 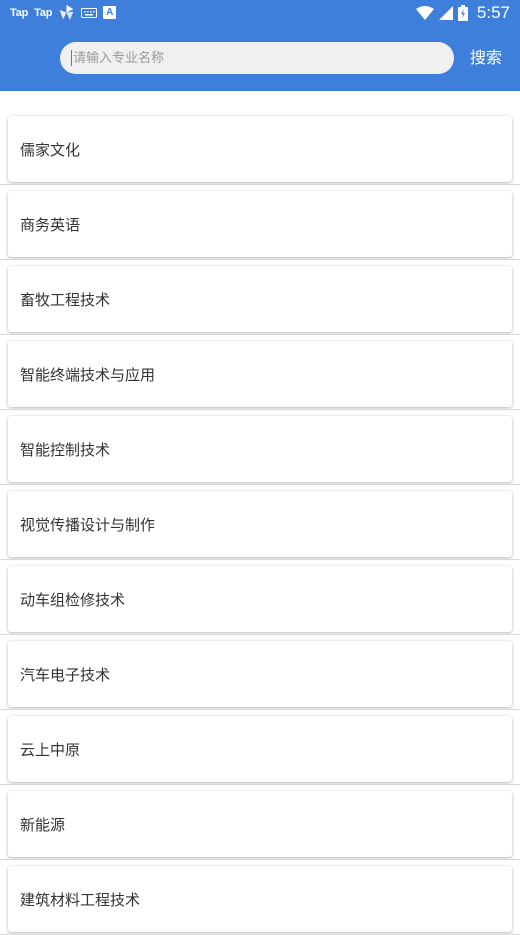 I want to click on signal-icon, so click(x=445, y=13).